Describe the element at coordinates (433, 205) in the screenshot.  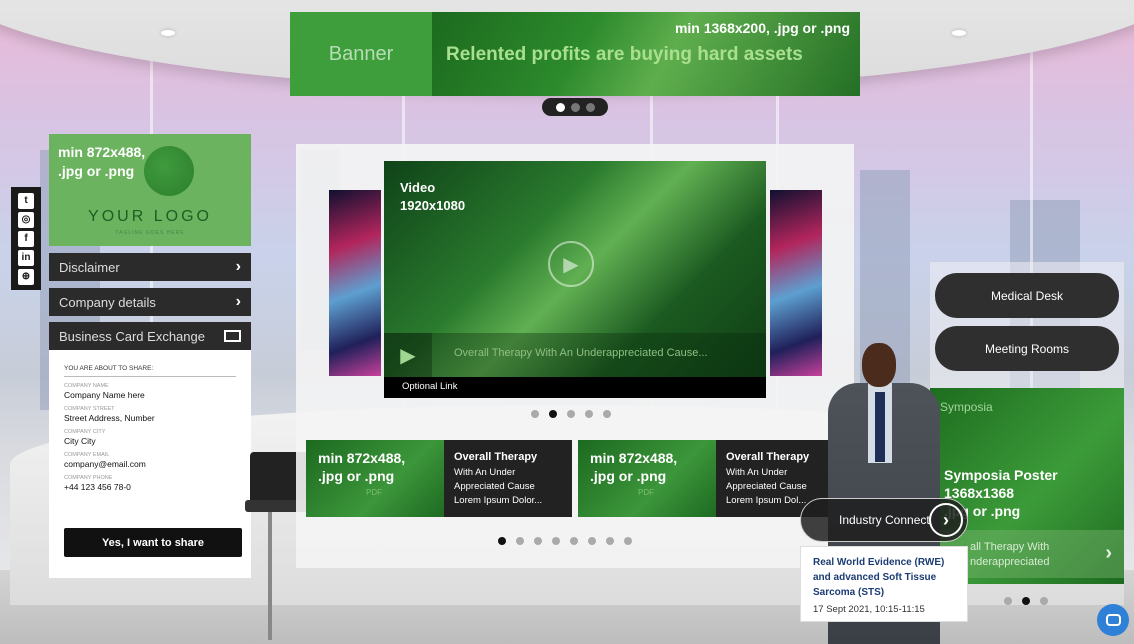
I see `video-spec-line: 1920x1080` at that location.